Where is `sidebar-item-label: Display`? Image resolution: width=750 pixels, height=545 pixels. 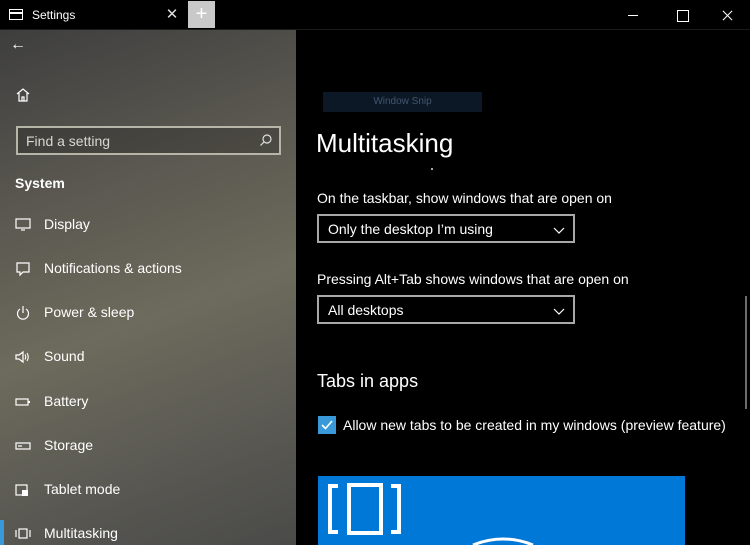 sidebar-item-label: Display is located at coordinates (67, 224).